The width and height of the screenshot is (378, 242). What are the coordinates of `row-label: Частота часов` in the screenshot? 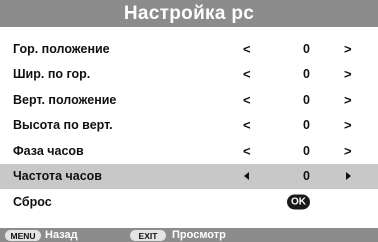 It's located at (57, 176).